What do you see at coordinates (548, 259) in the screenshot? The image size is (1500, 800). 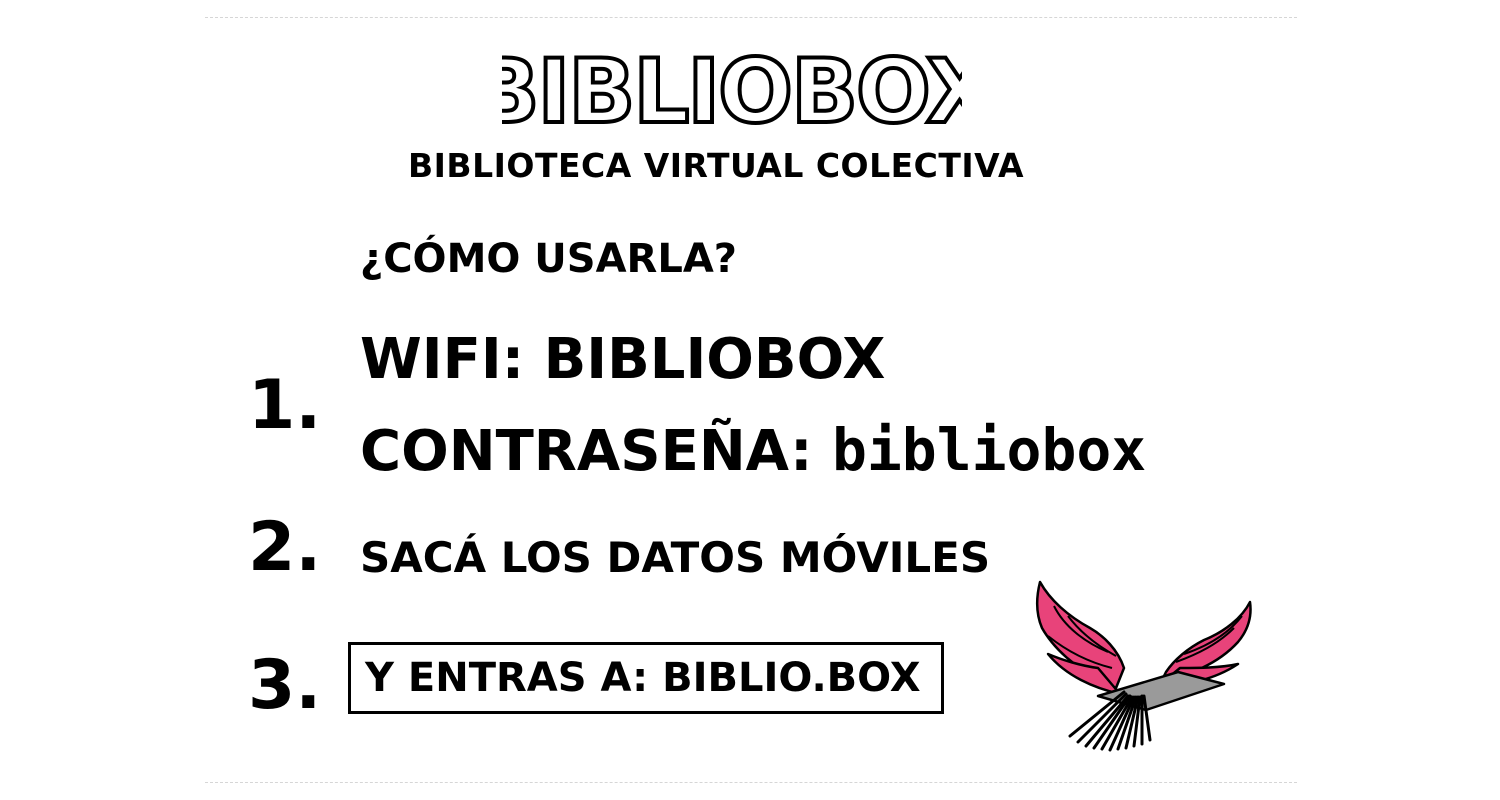 I see `instructions-heading: ¿CÓMO USARLA?` at bounding box center [548, 259].